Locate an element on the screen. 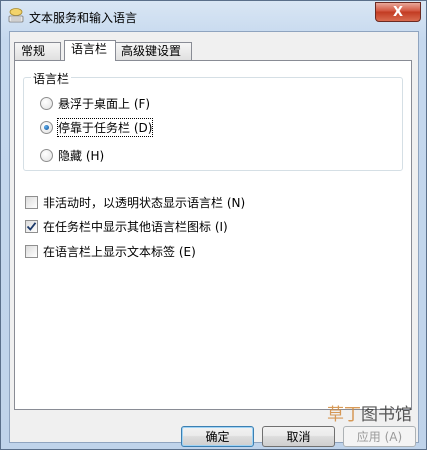 This screenshot has height=450, width=427. tab-general: 常规 is located at coordinates (37, 51).